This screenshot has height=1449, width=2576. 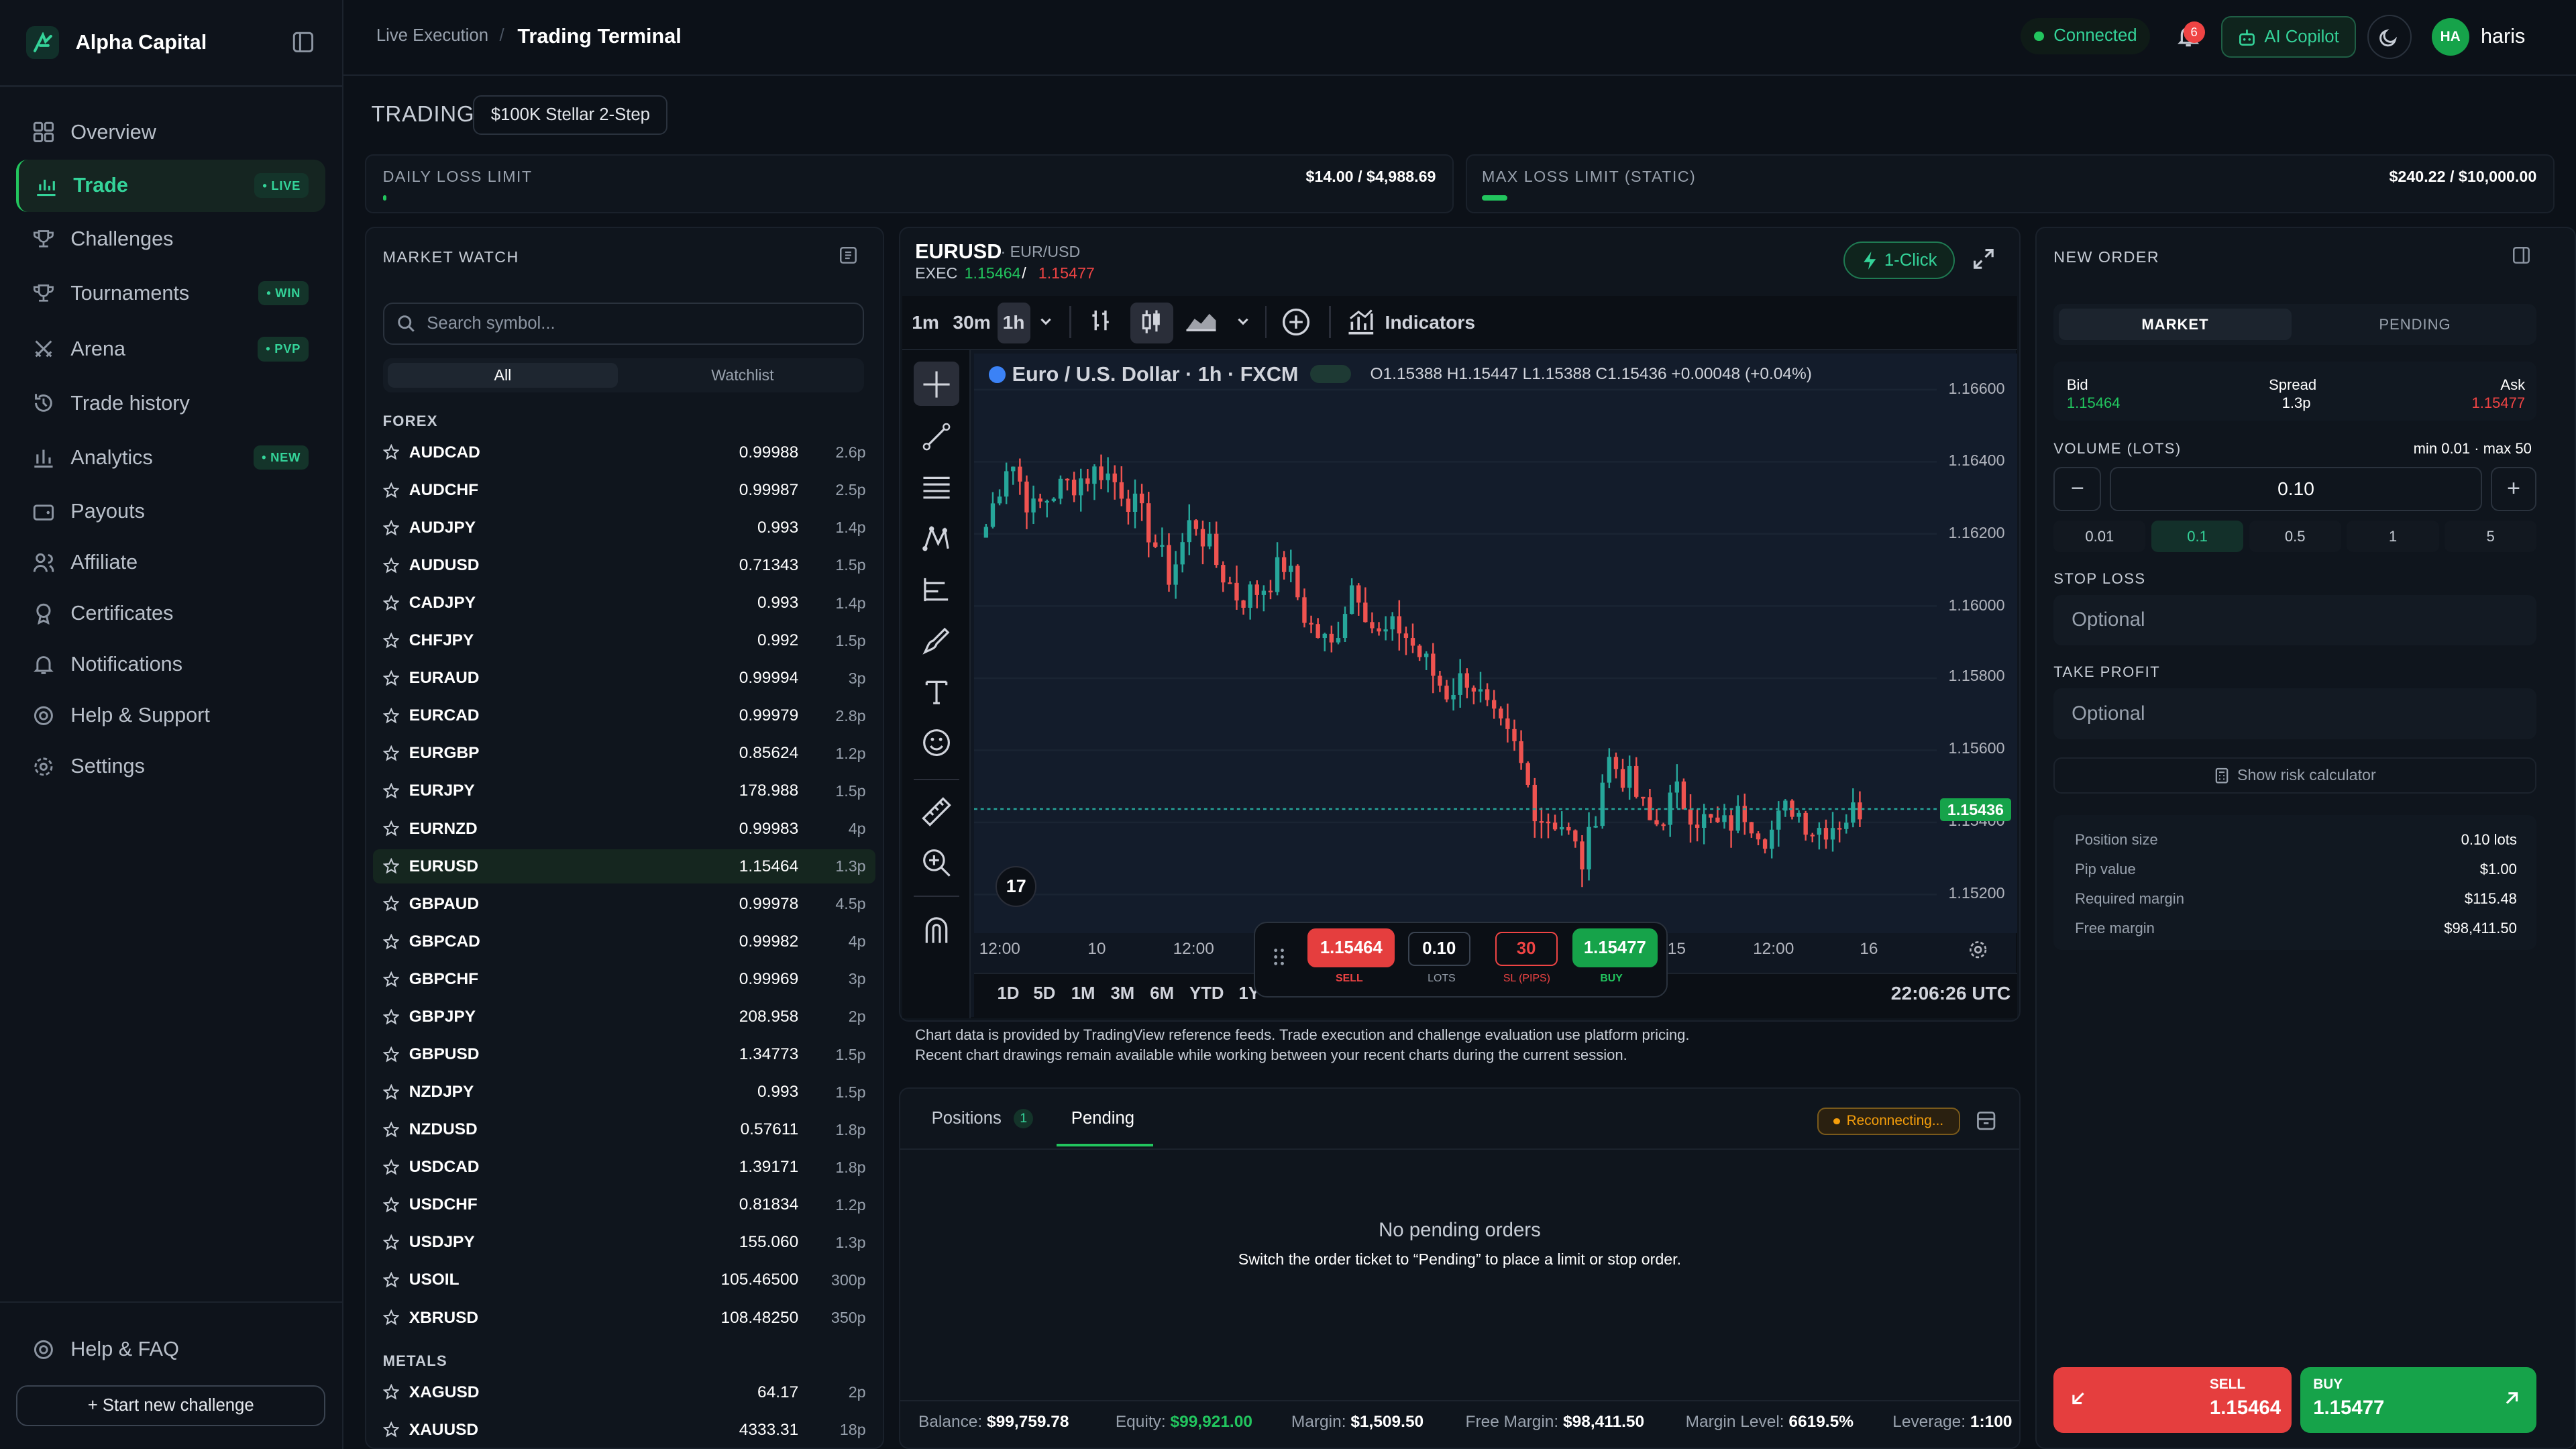 What do you see at coordinates (1162, 994) in the screenshot?
I see `range-6m-button: 6M` at bounding box center [1162, 994].